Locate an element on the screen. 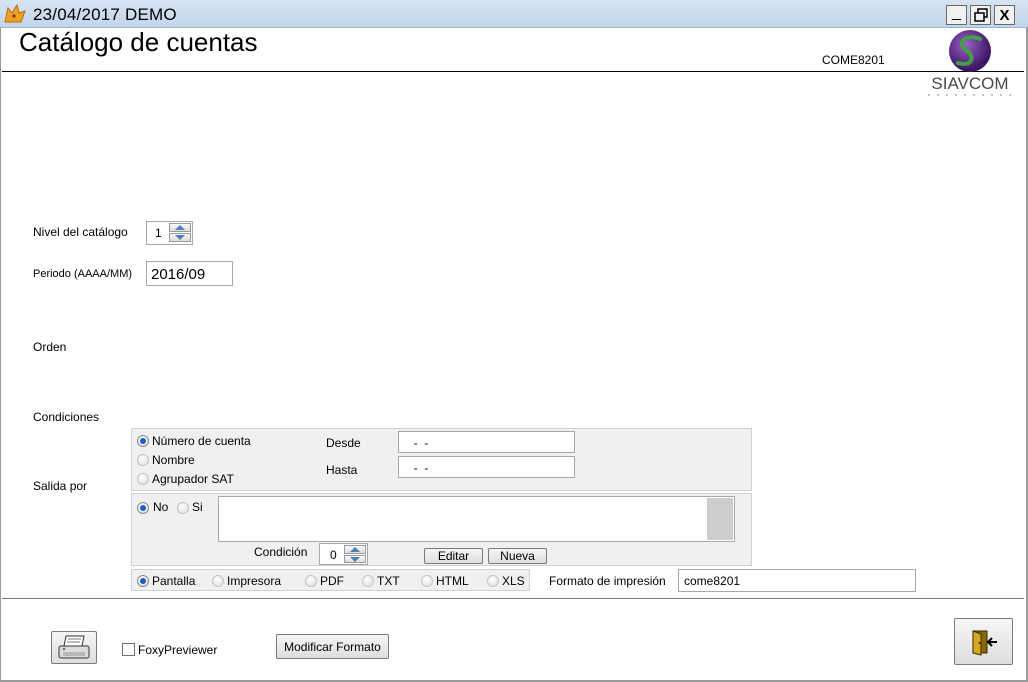 This screenshot has height=682, width=1028. form-code: COME8201 is located at coordinates (853, 60).